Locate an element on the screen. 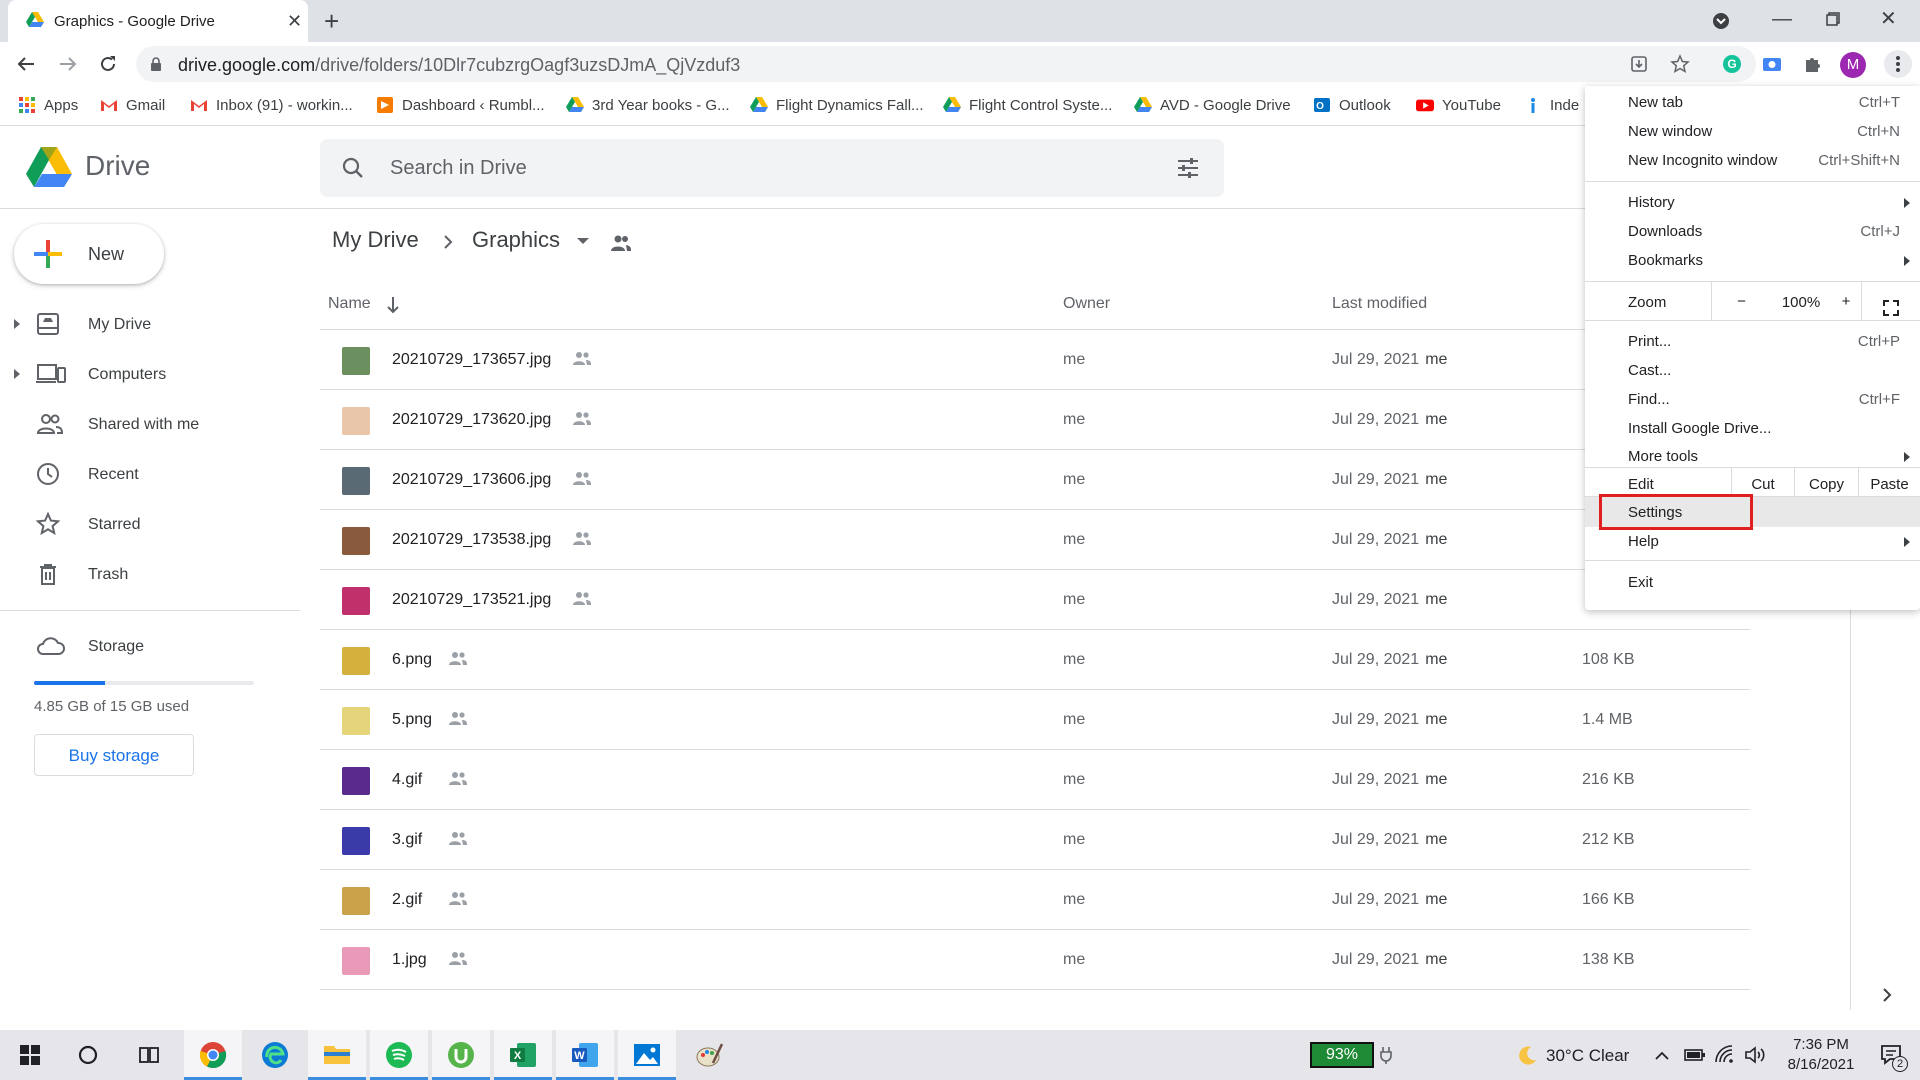 The image size is (1920, 1080). bookmark-youtube: YouTube is located at coordinates (1458, 105).